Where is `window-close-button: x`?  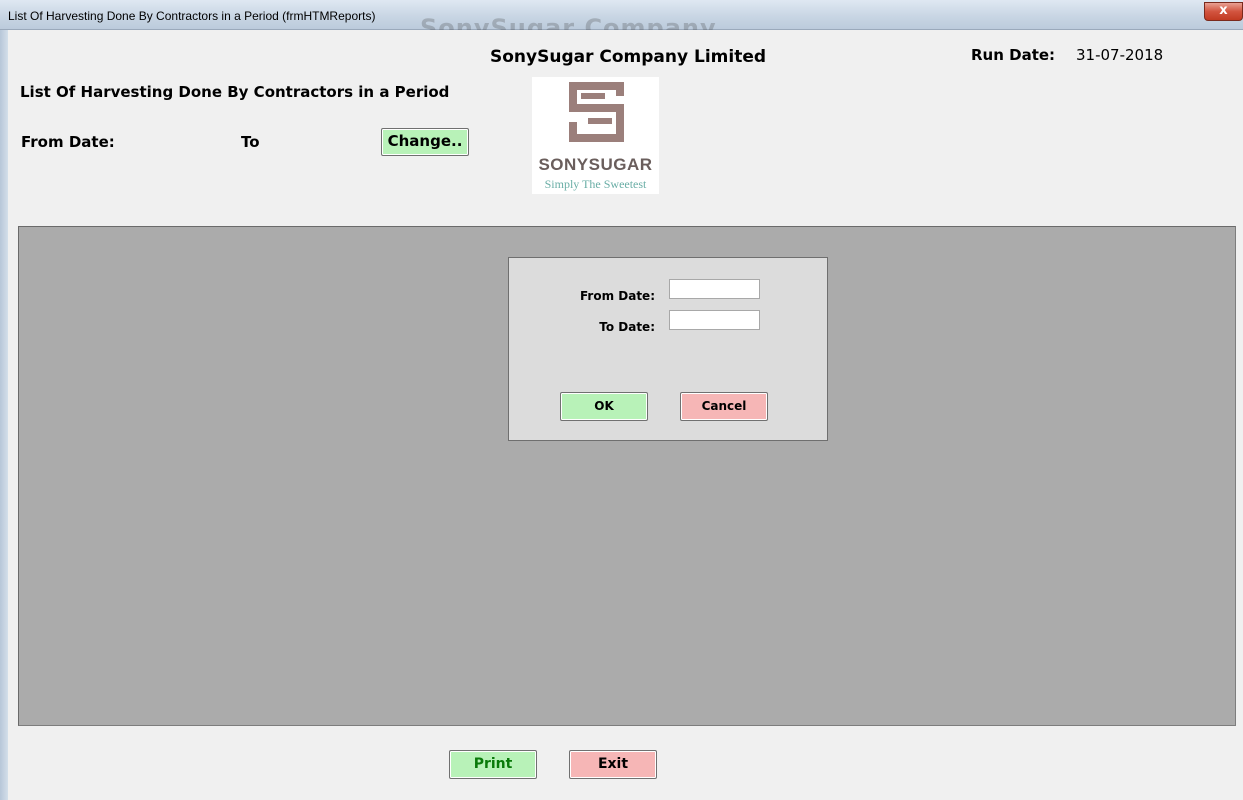
window-close-button: x is located at coordinates (1223, 11).